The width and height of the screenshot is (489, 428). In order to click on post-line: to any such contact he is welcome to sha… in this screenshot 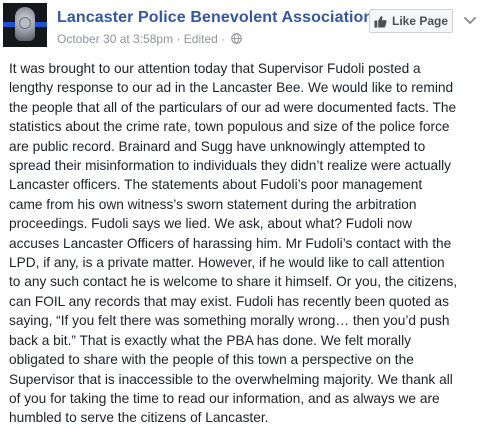, I will do `click(233, 282)`.